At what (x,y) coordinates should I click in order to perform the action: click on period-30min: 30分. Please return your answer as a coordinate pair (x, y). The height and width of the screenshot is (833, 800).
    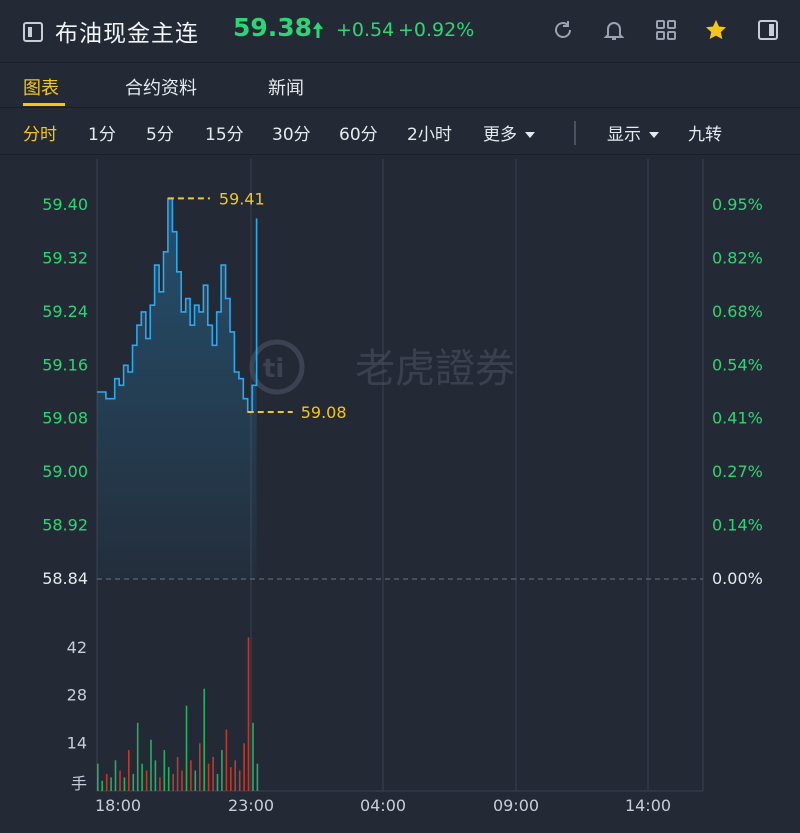
    Looking at the image, I should click on (291, 132).